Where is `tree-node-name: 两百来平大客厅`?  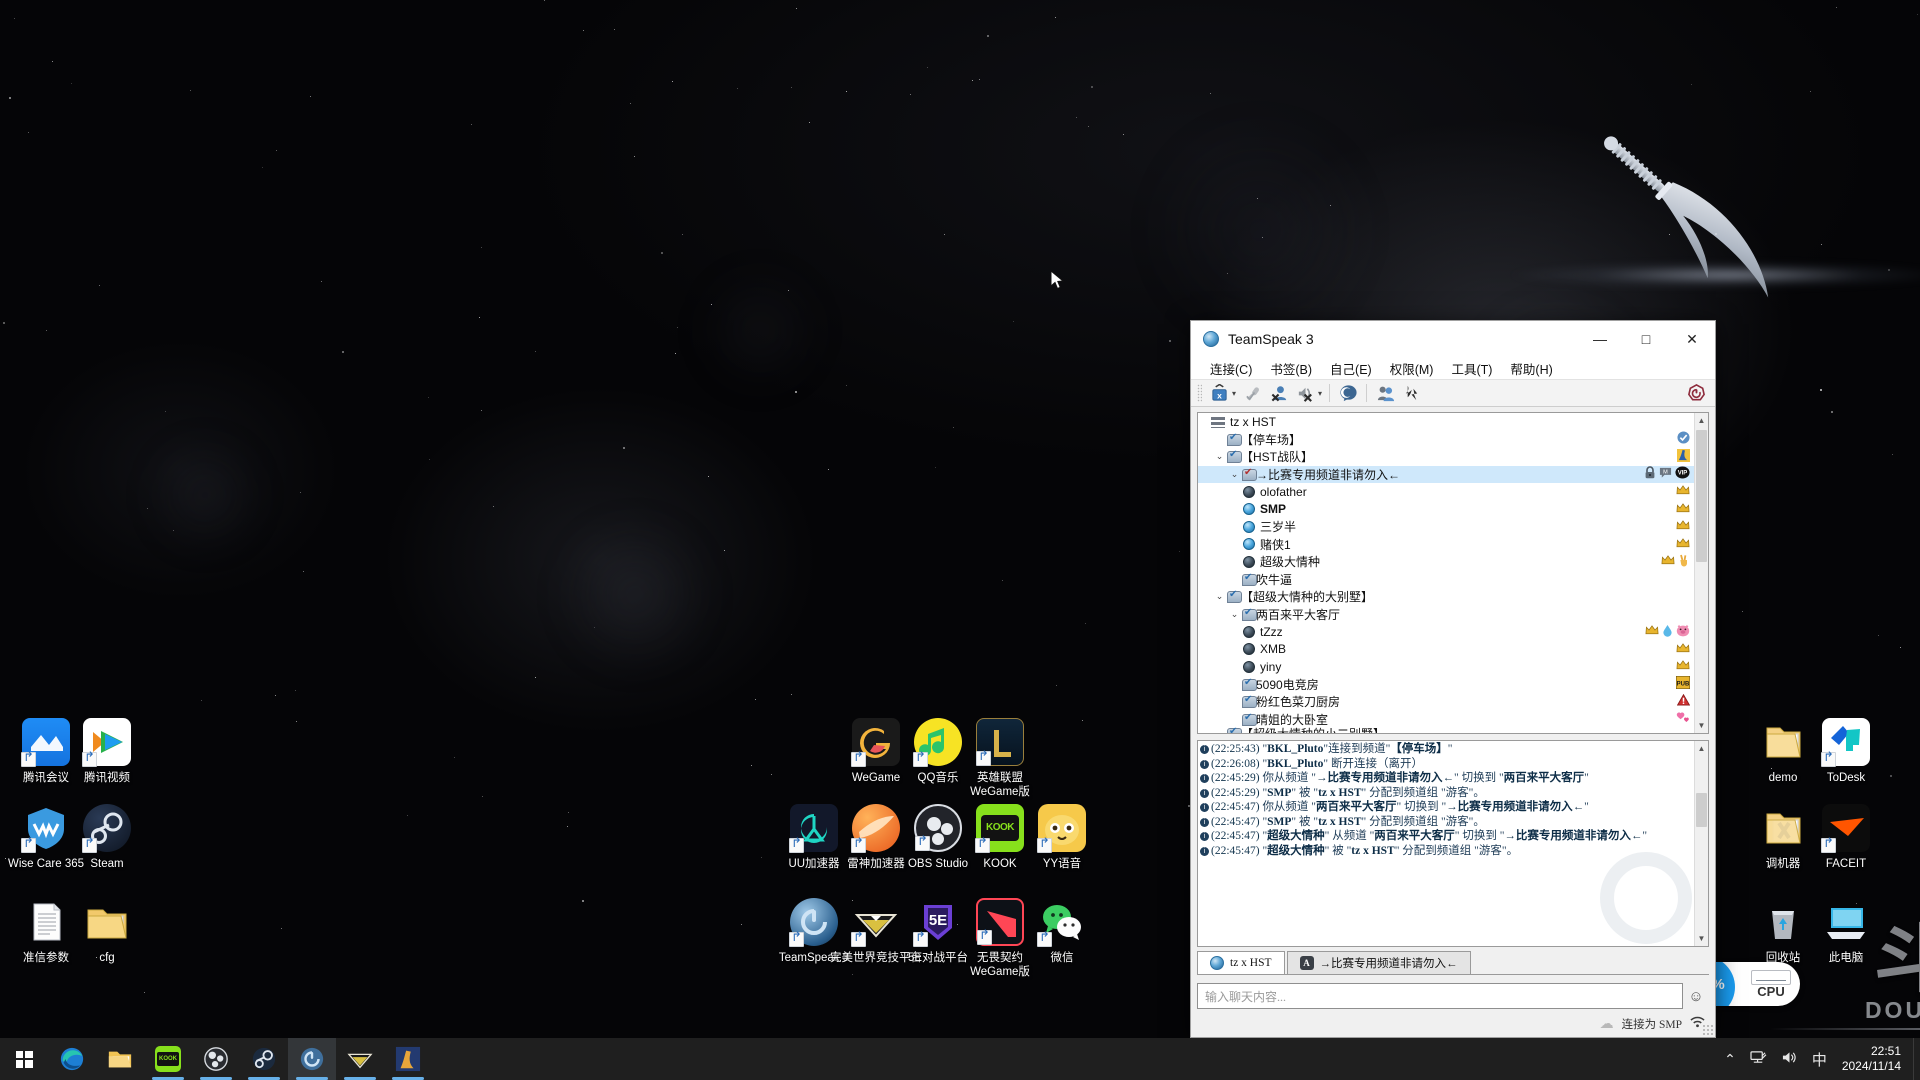
tree-node-name: 两百来平大客厅 is located at coordinates (1298, 614).